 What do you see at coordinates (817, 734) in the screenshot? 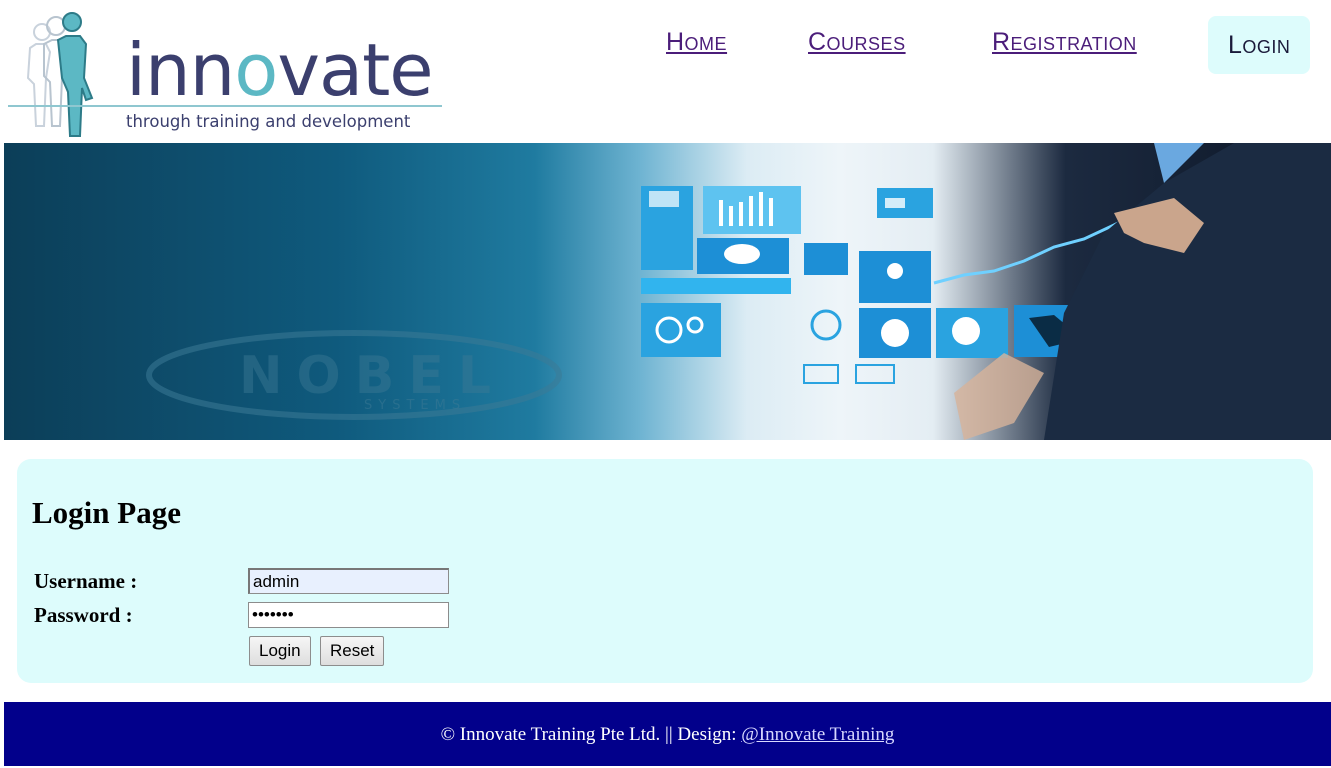
I see `footer-design-link: @Innovate Training` at bounding box center [817, 734].